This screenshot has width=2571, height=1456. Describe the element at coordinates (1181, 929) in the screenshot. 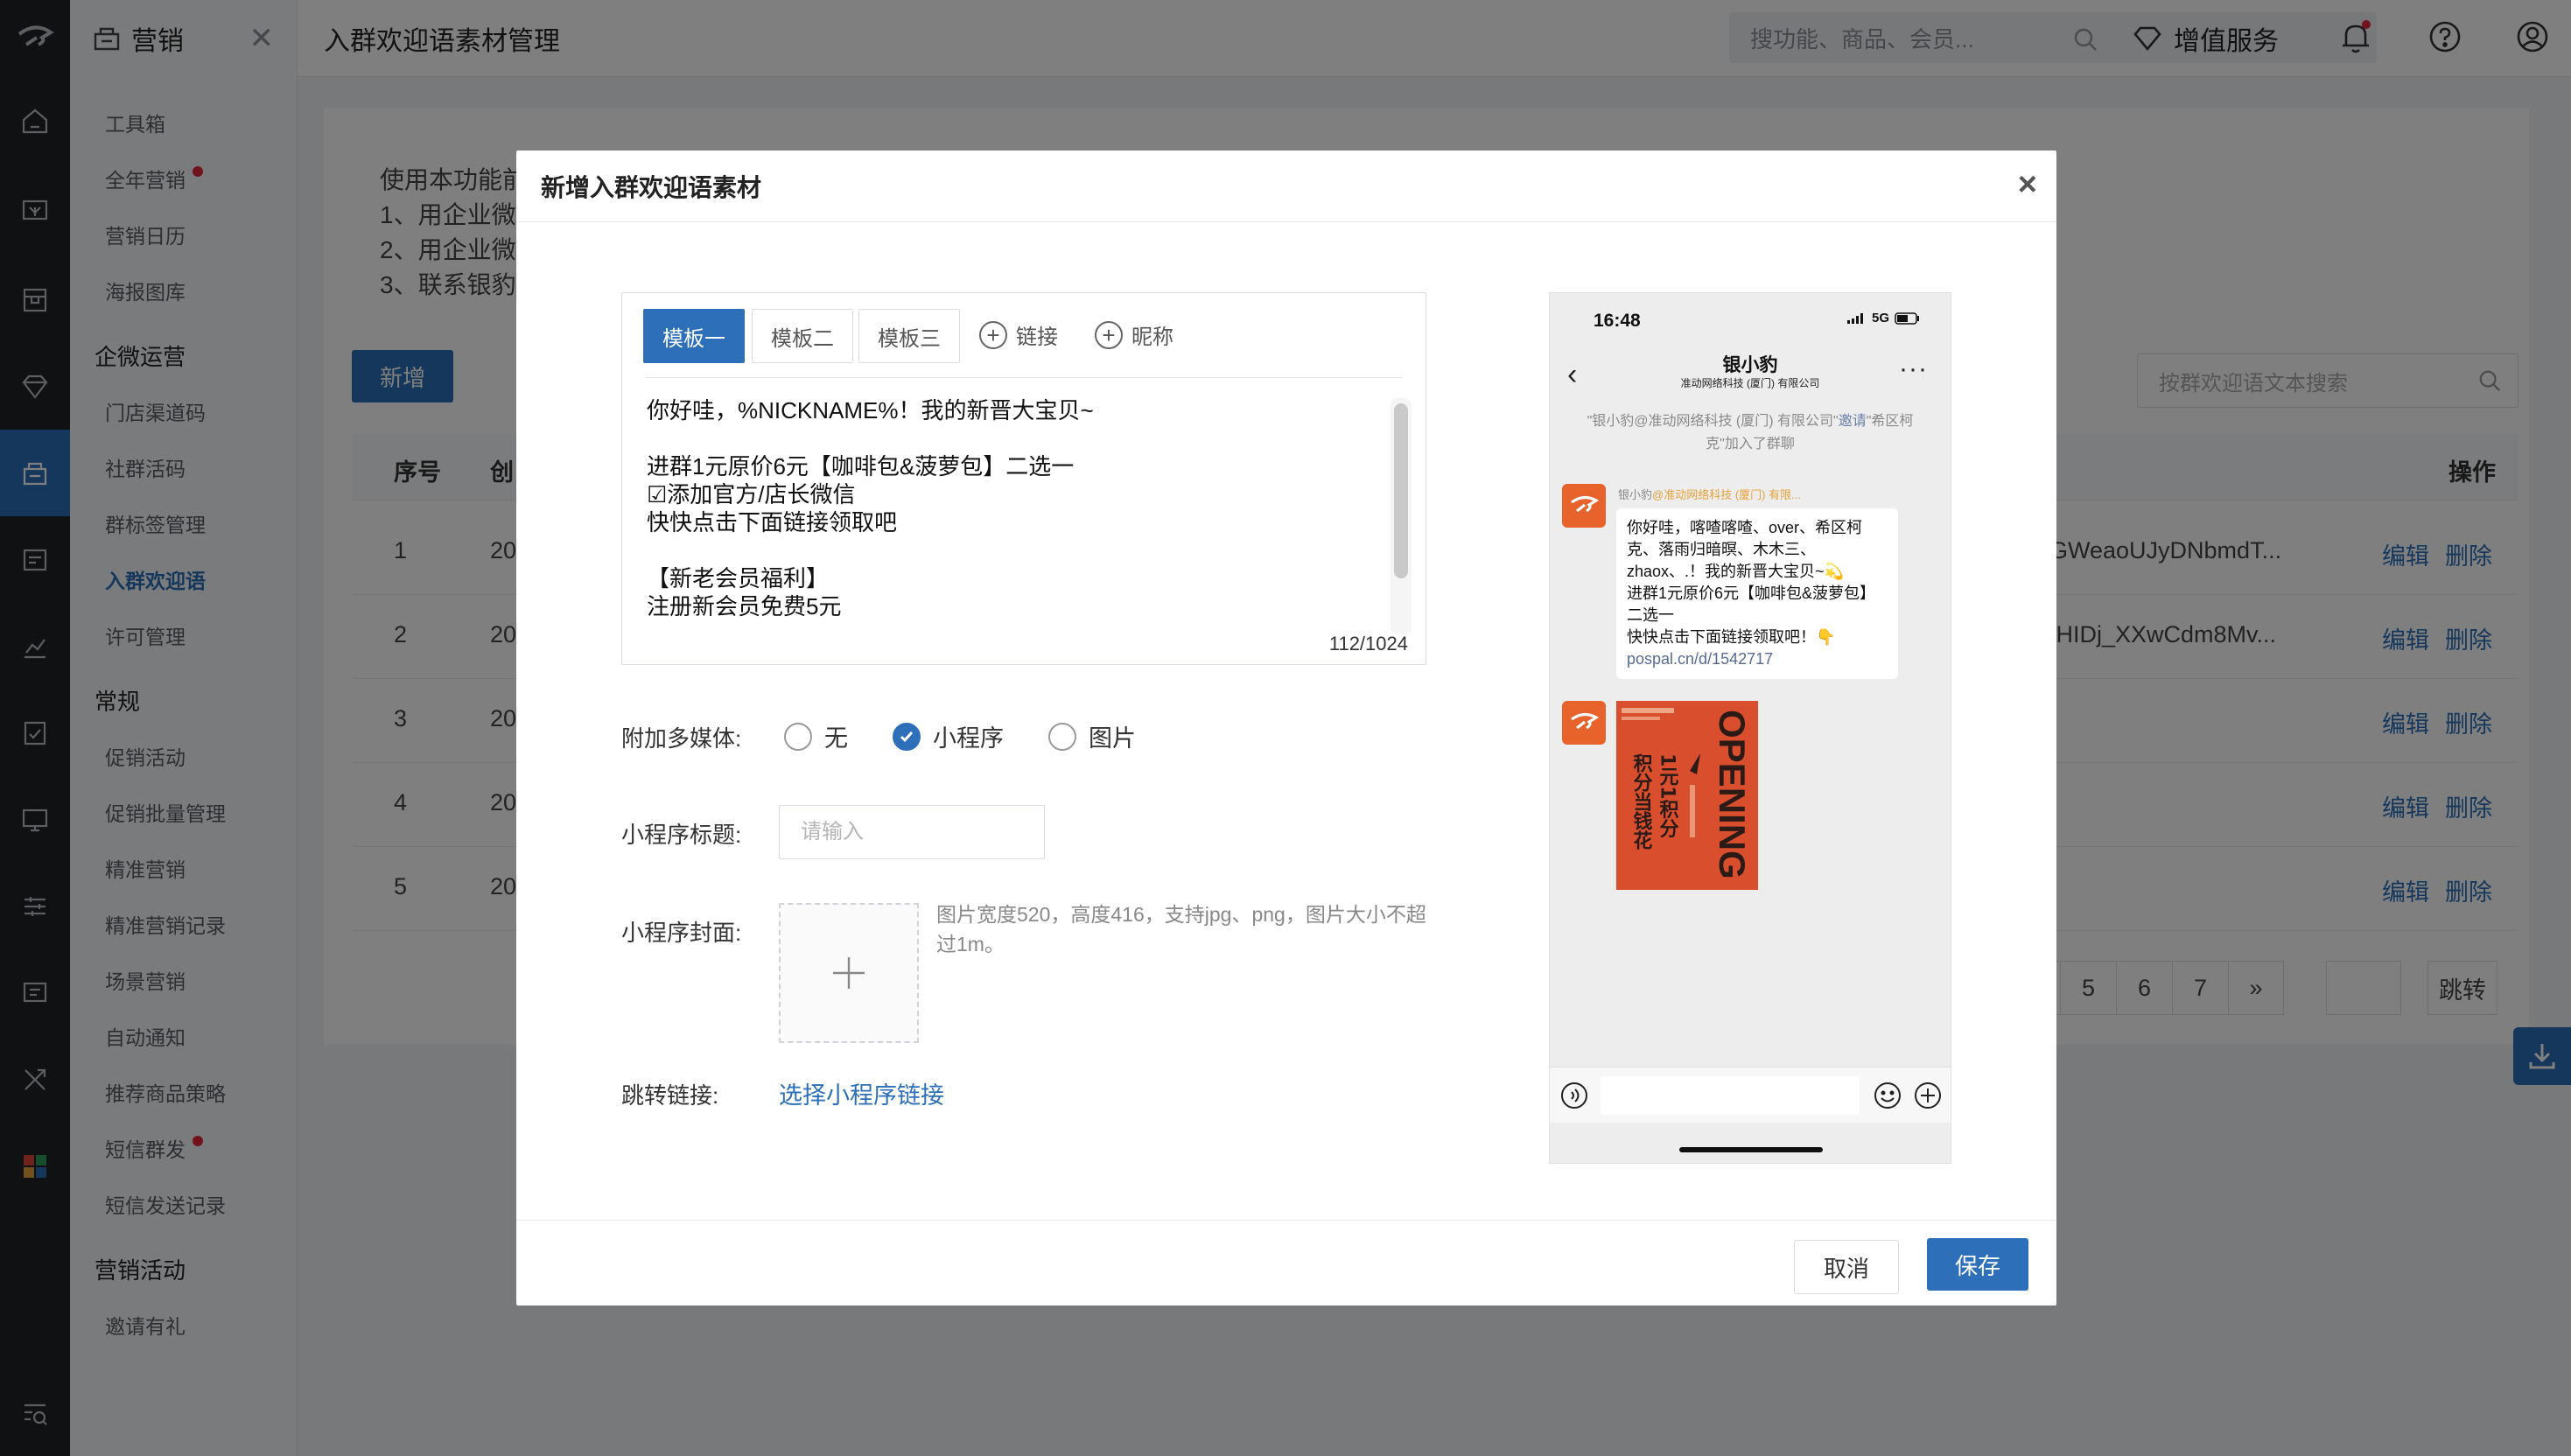

I see `cover-hint: 图片宽度520，高度416，支持jpg、png，图片大小不超过1m。` at that location.